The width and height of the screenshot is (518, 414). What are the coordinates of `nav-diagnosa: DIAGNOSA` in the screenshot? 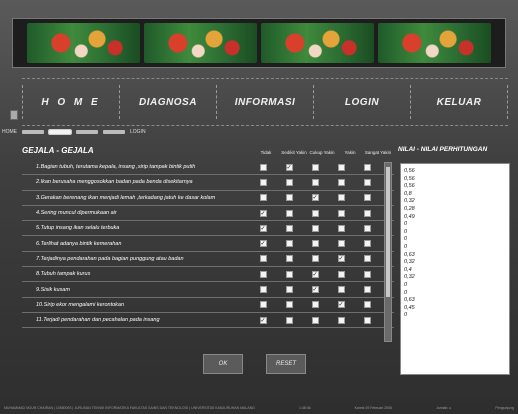 It's located at (167, 102).